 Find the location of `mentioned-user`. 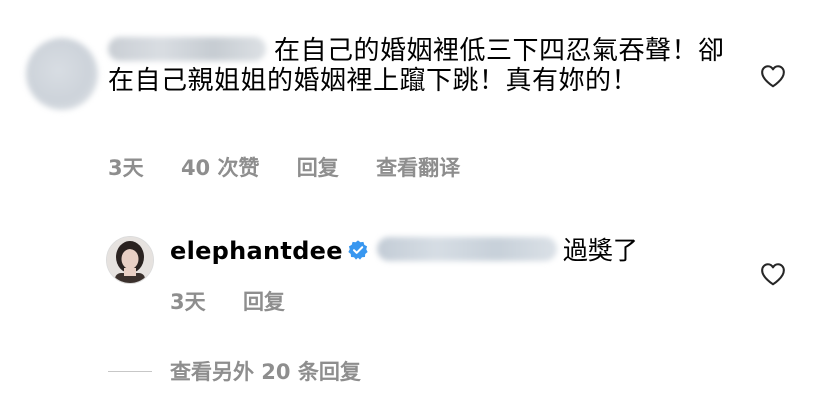

mentioned-user is located at coordinates (466, 249).